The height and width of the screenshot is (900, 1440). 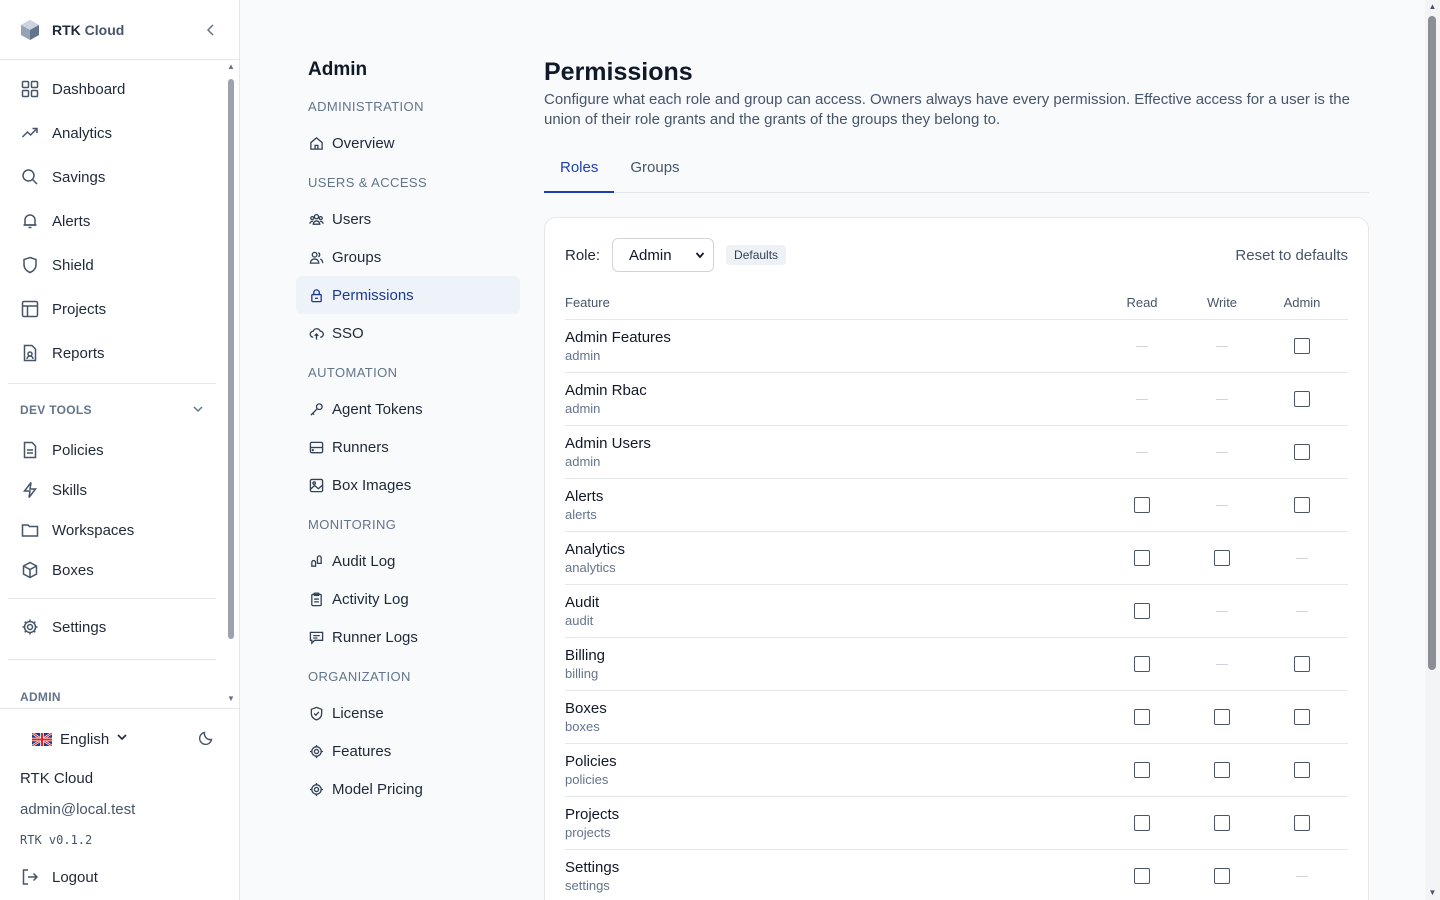 What do you see at coordinates (583, 255) in the screenshot?
I see `role-label: Role:` at bounding box center [583, 255].